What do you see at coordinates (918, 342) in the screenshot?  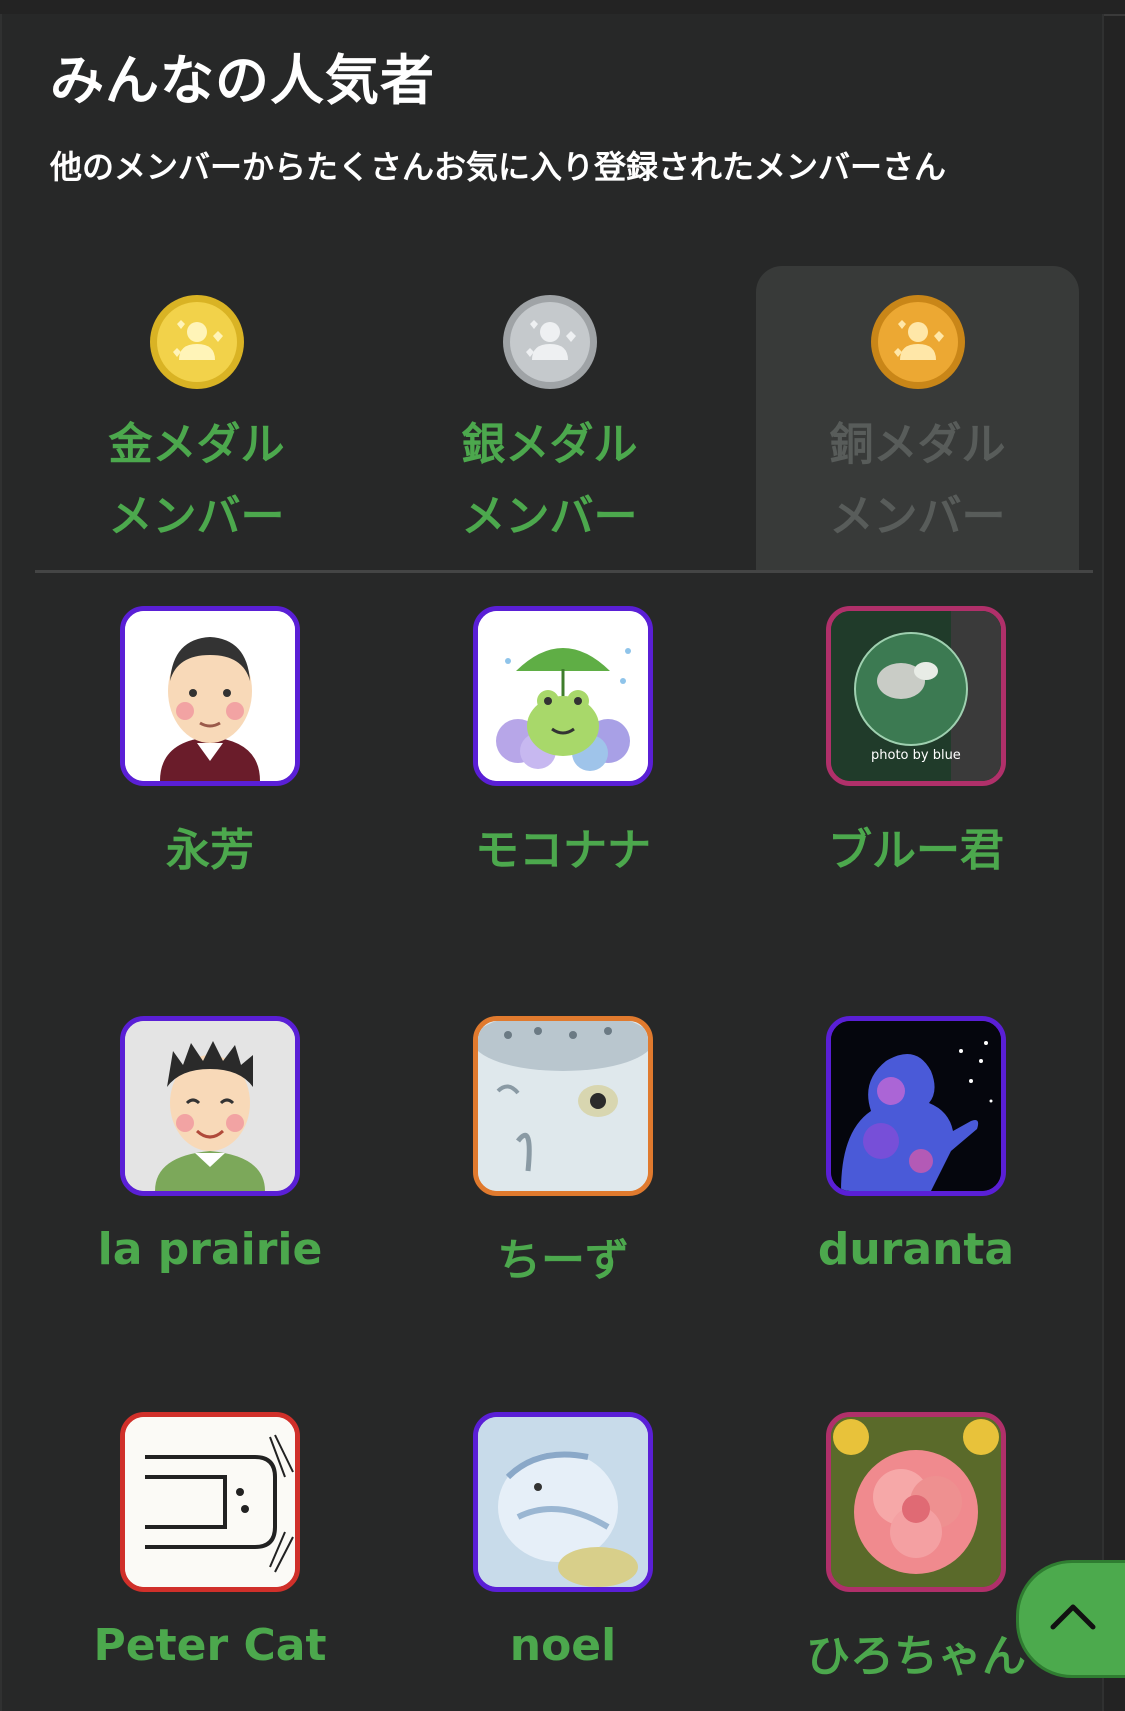 I see `bronze-medal-icon` at bounding box center [918, 342].